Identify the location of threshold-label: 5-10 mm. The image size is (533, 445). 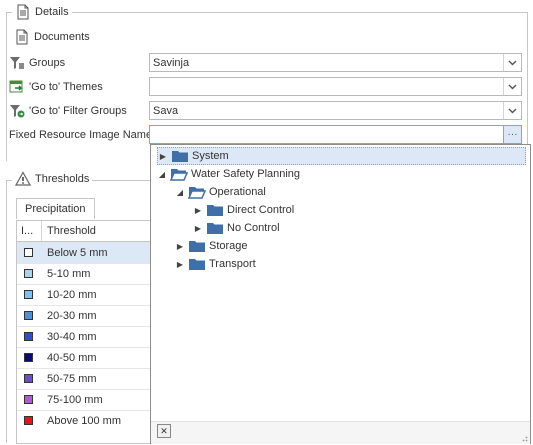
(69, 274).